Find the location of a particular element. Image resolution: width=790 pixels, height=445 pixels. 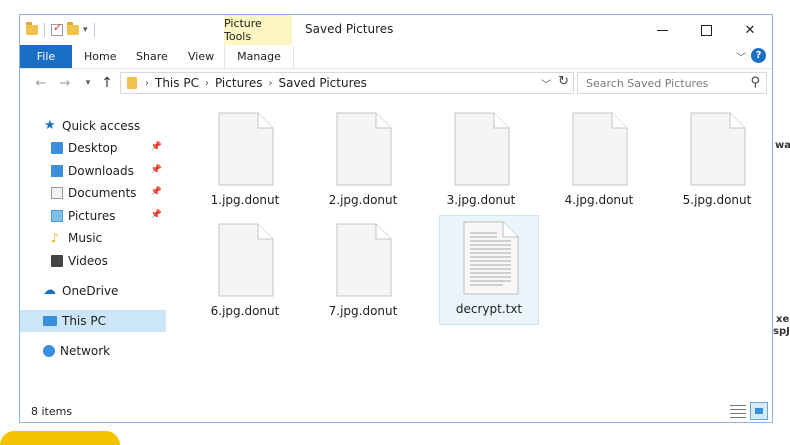

file-item: 2.jpg.donut is located at coordinates (363, 162).